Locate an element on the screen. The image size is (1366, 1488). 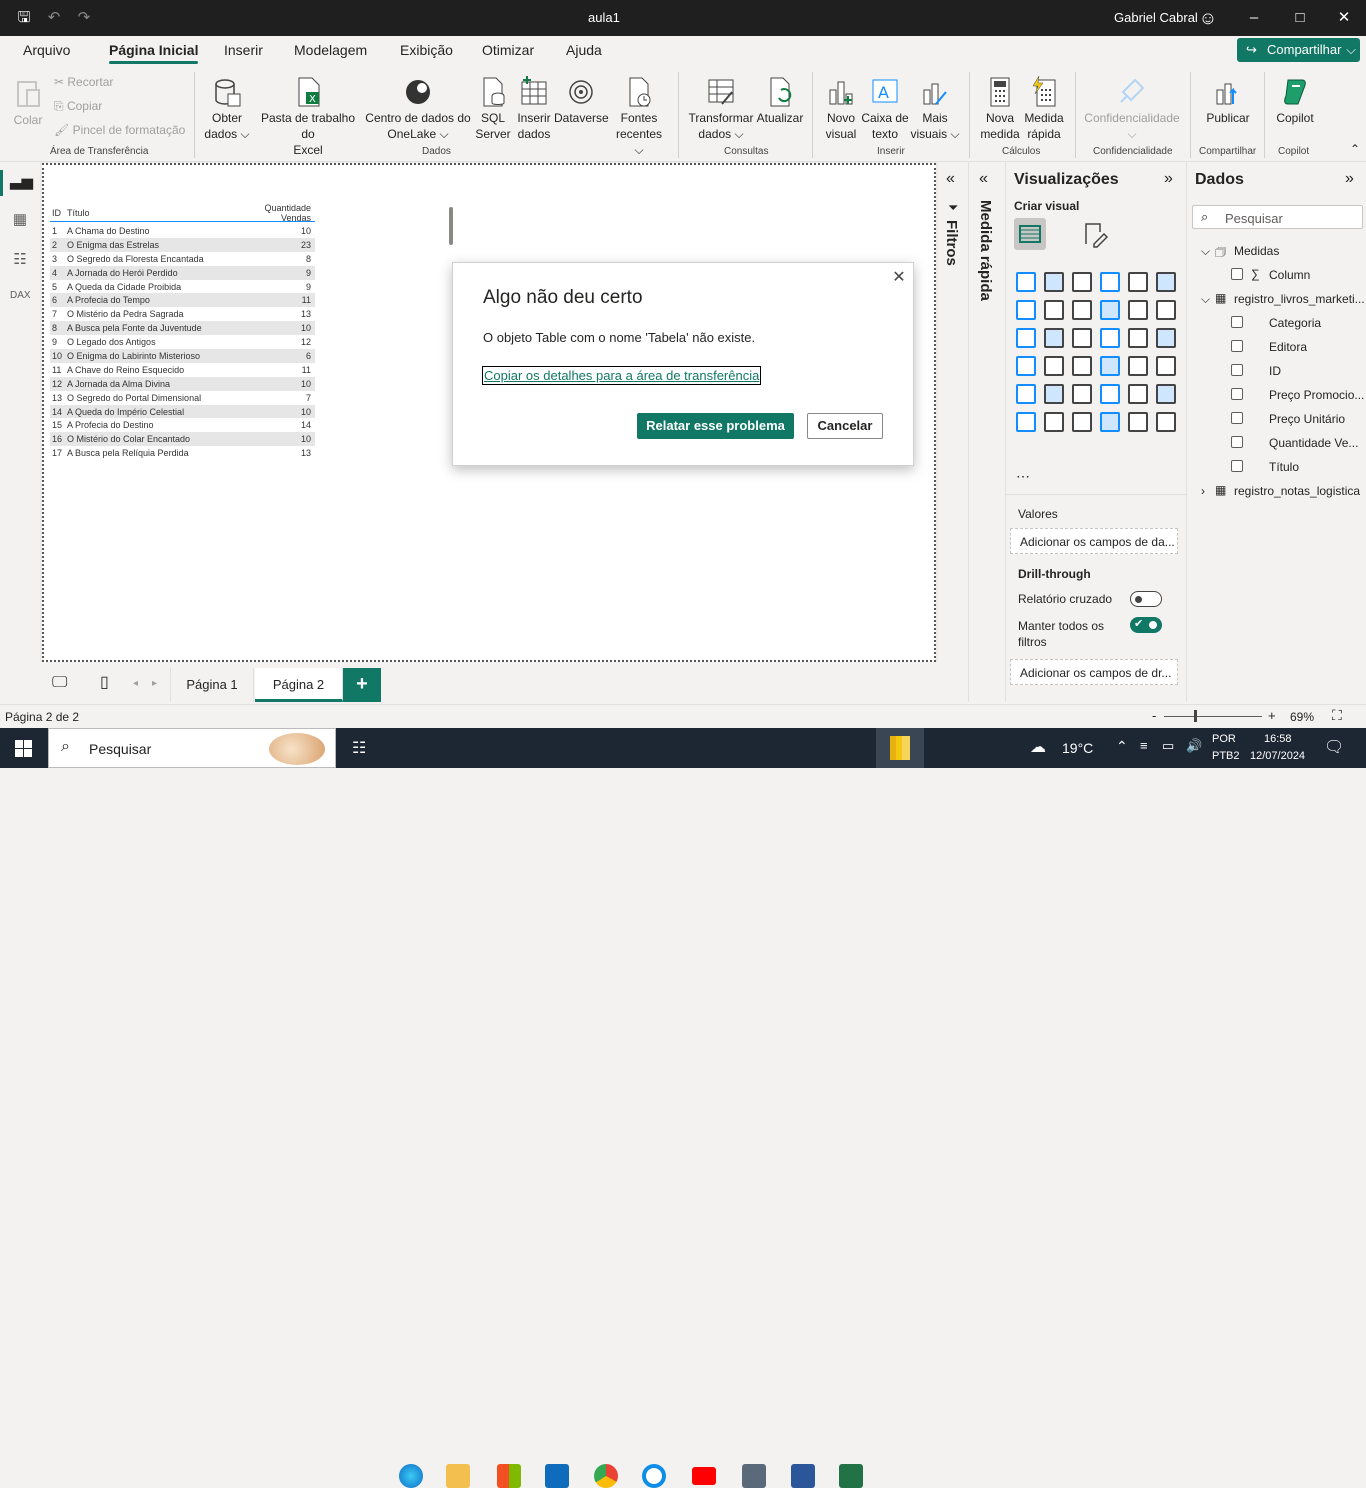
mobile-layout-icon: ▯ is located at coordinates (104, 682).